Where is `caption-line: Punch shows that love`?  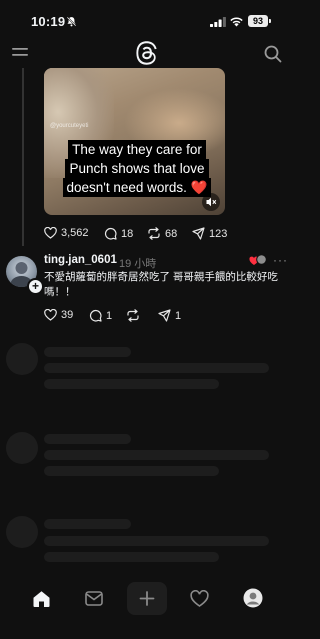 caption-line: Punch shows that love is located at coordinates (137, 168).